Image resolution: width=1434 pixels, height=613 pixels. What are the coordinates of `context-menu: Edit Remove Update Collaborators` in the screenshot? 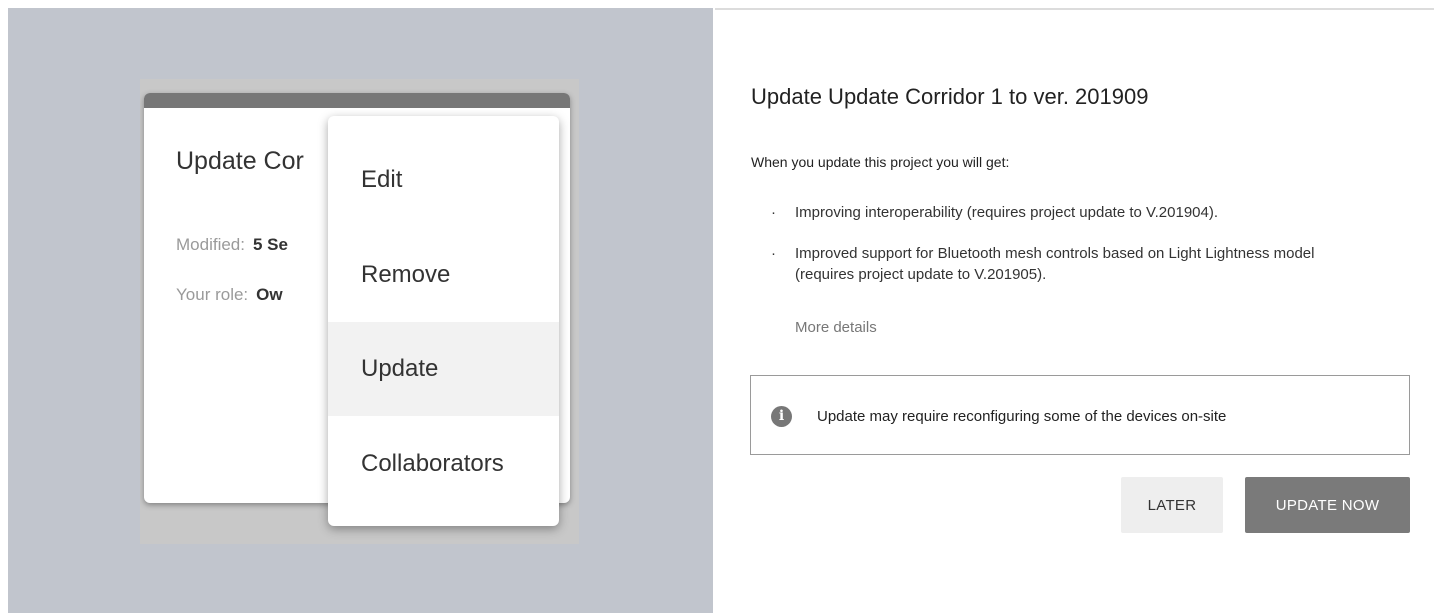 It's located at (443, 321).